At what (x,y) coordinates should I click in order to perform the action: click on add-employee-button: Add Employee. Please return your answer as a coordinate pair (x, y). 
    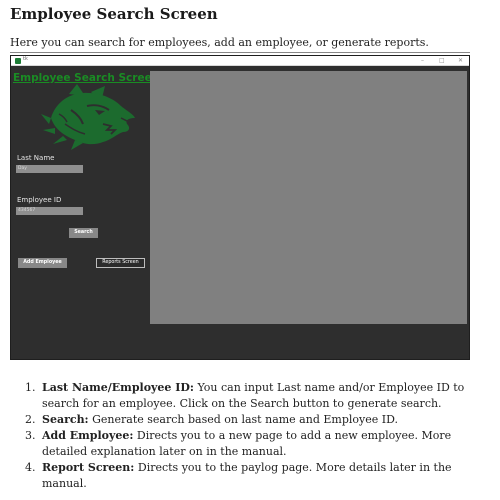
    Looking at the image, I should click on (42, 263).